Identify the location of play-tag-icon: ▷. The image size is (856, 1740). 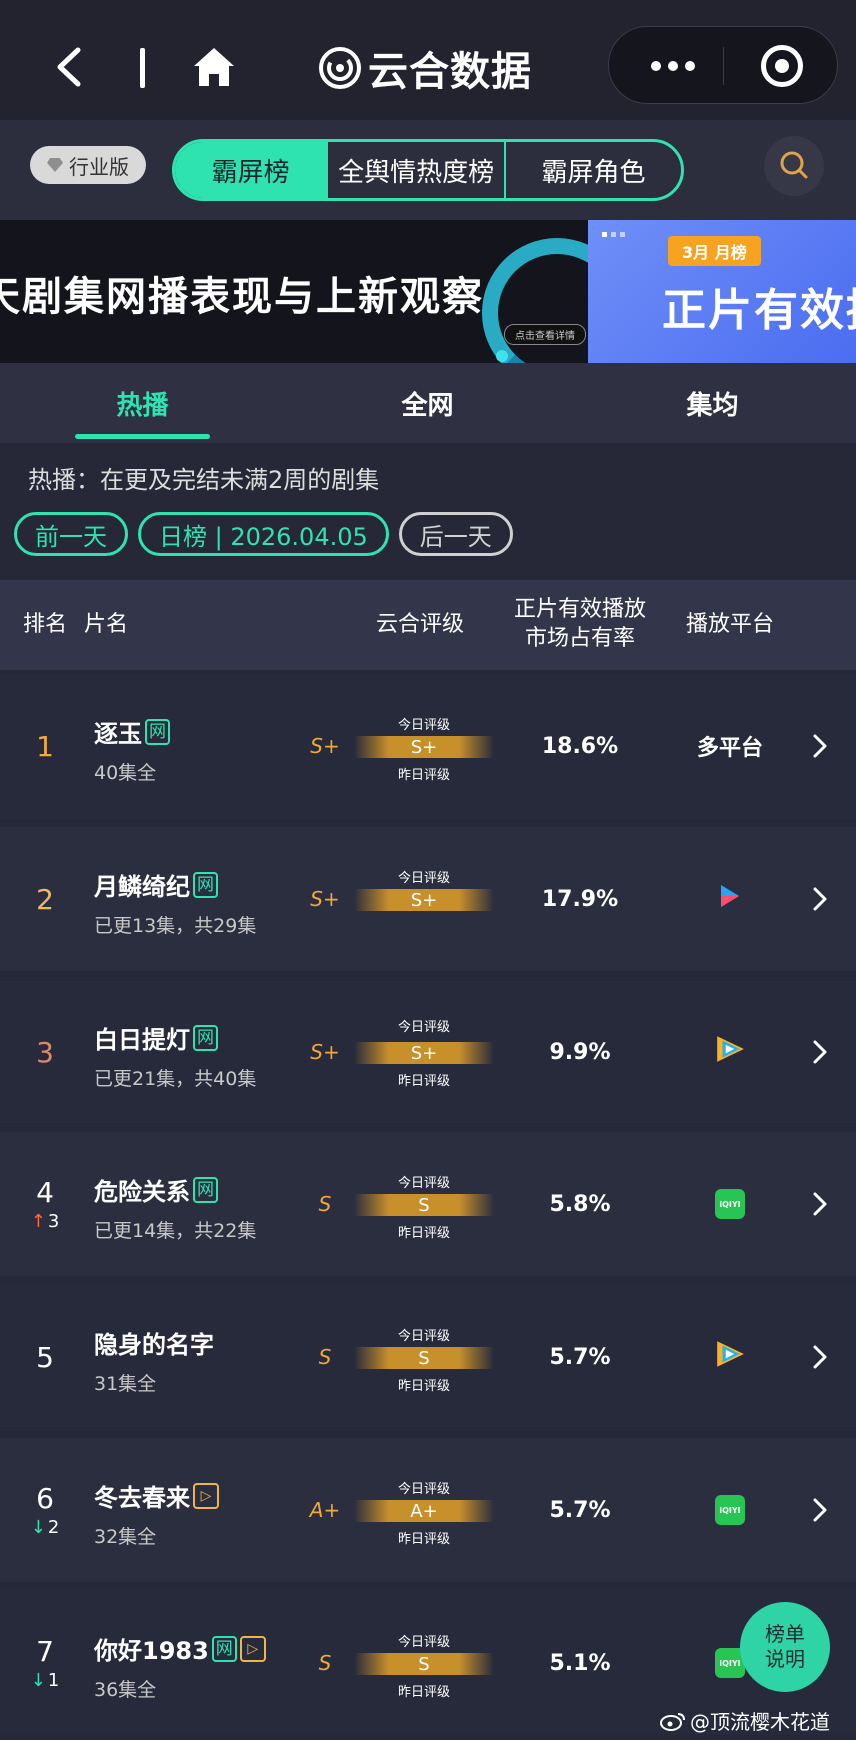
(252, 1648).